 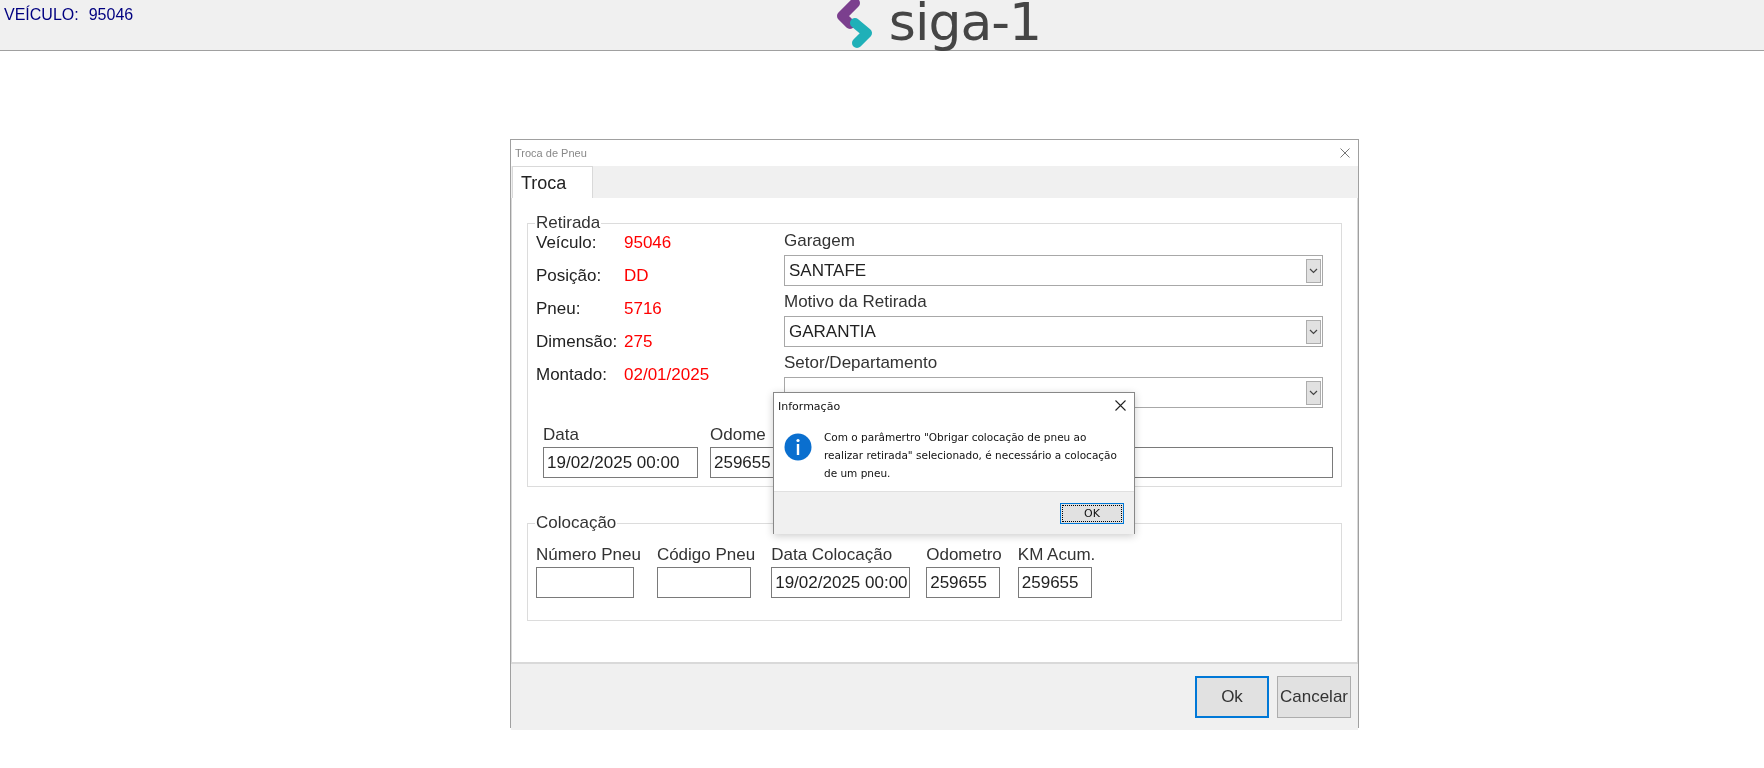 What do you see at coordinates (820, 241) in the screenshot?
I see `field-label: Garagem` at bounding box center [820, 241].